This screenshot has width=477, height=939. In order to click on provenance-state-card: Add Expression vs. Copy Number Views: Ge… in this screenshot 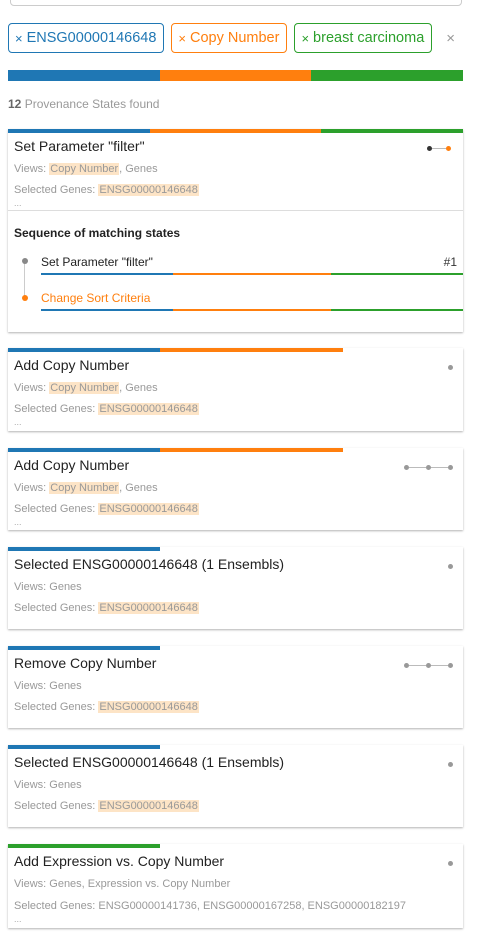, I will do `click(235, 886)`.